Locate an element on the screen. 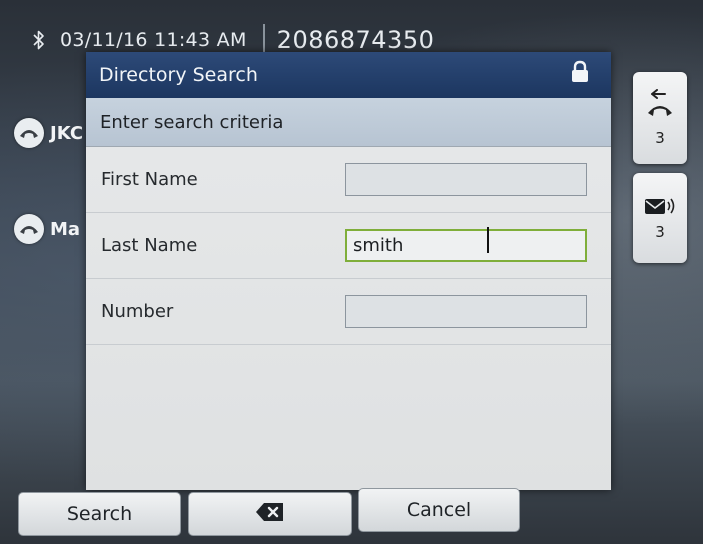 Image resolution: width=703 pixels, height=544 pixels. first-name-row: First Name is located at coordinates (348, 180).